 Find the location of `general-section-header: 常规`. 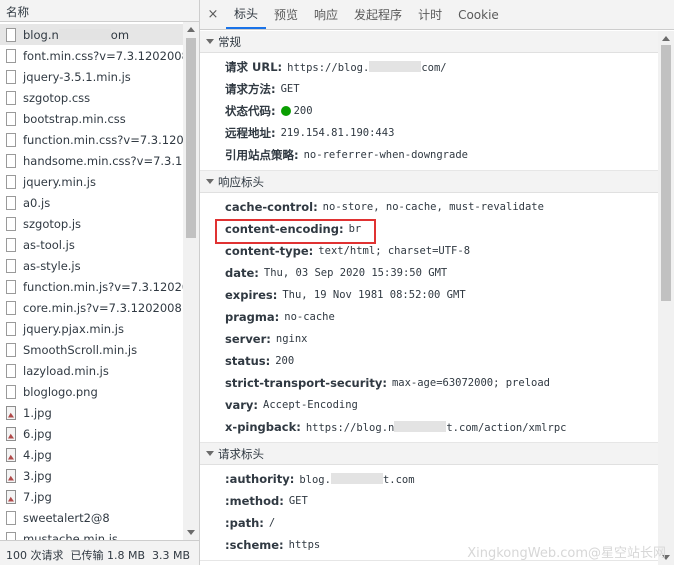

general-section-header: 常规 is located at coordinates (429, 42).